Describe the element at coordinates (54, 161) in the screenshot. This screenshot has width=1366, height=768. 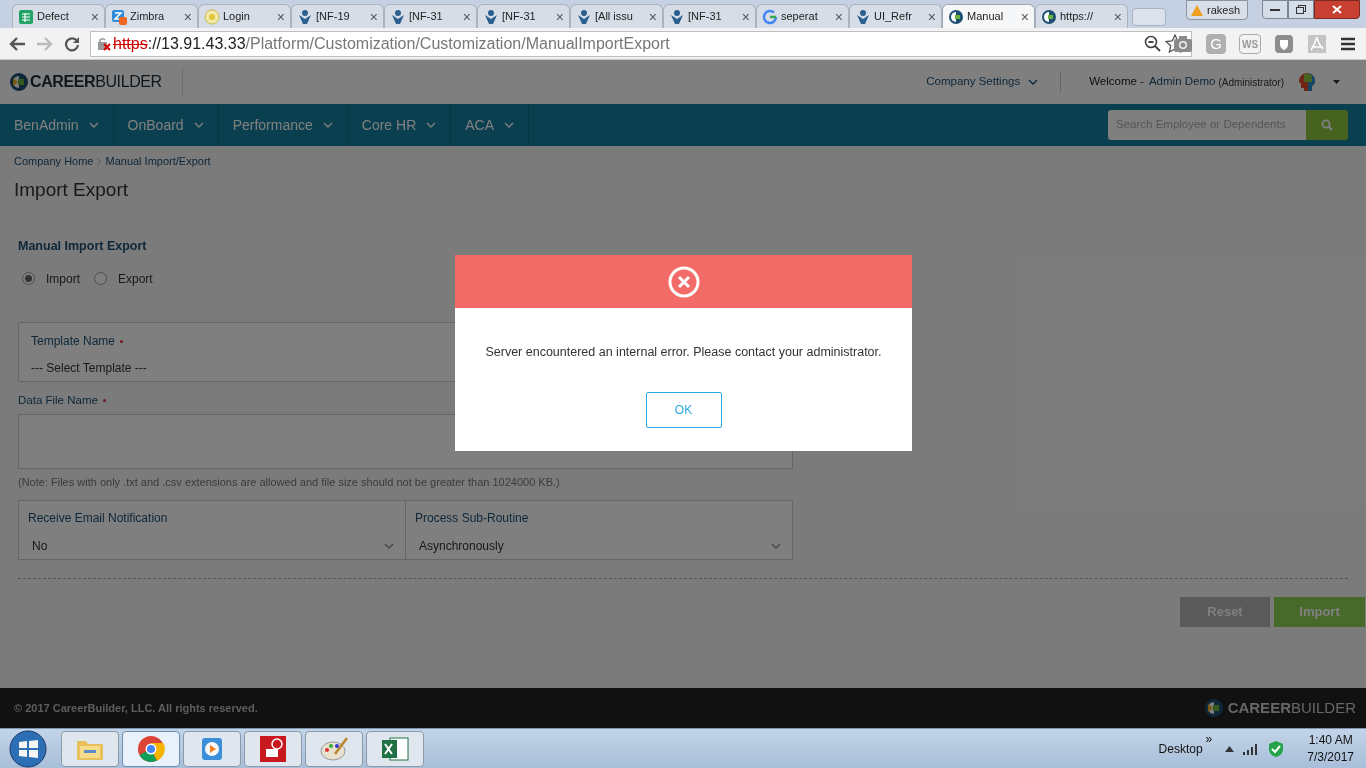
I see `breadcrumb-link: Company Home` at that location.